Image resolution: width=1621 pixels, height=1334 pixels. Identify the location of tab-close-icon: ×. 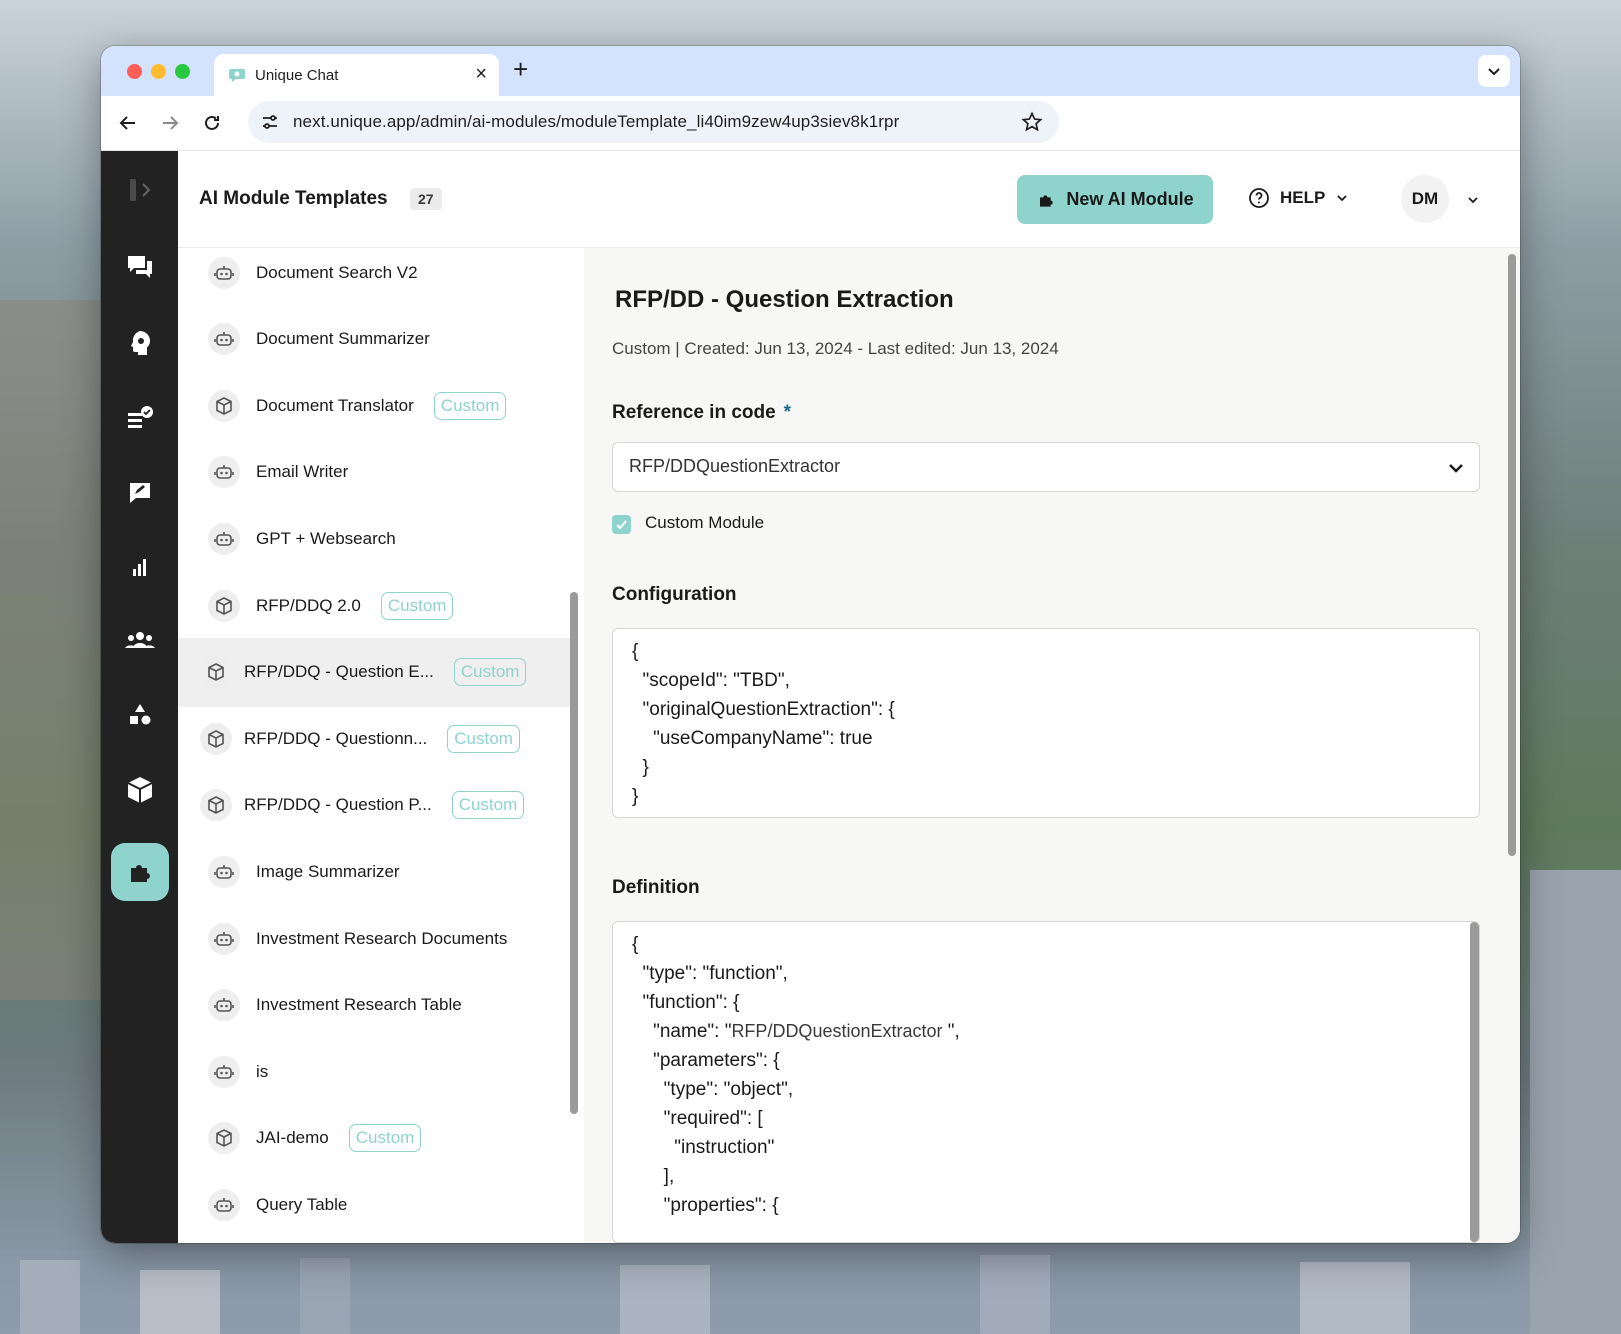
(481, 74).